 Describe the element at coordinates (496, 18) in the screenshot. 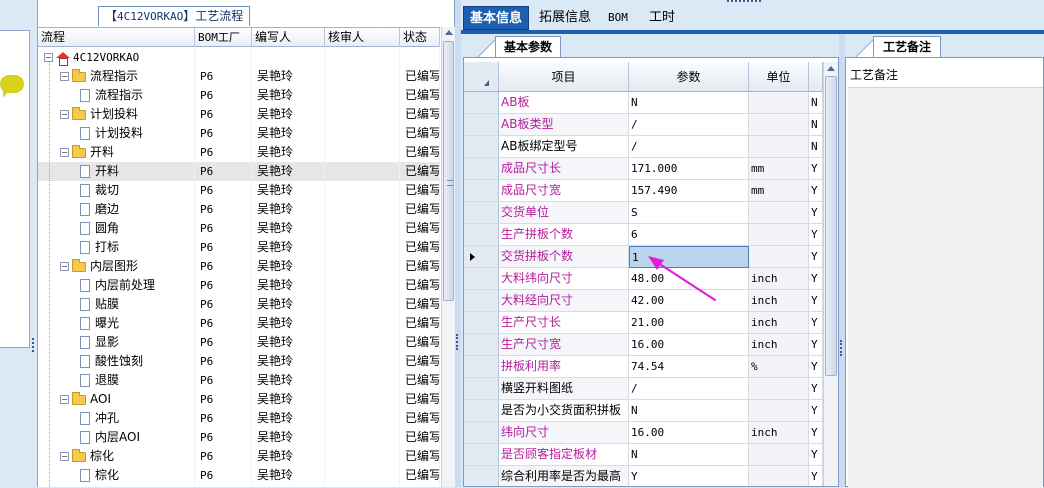

I see `tab-basic-info: 基本信息` at that location.